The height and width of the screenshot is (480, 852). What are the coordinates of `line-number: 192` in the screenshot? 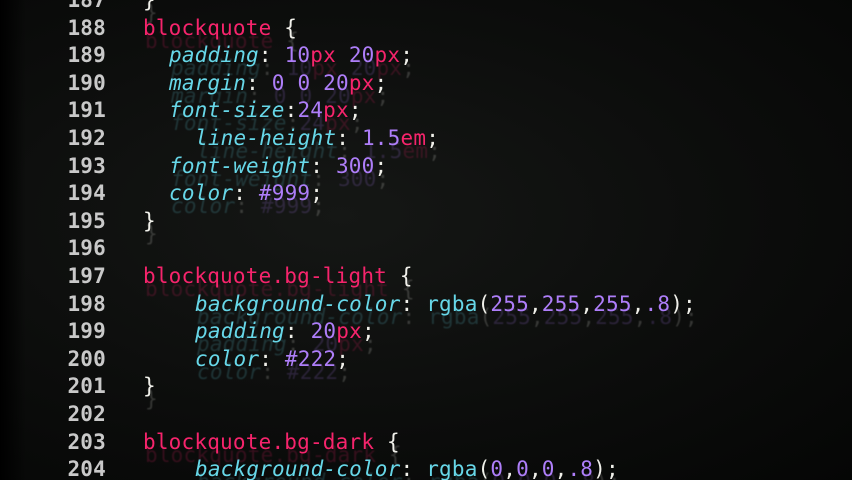 It's located at (86, 137).